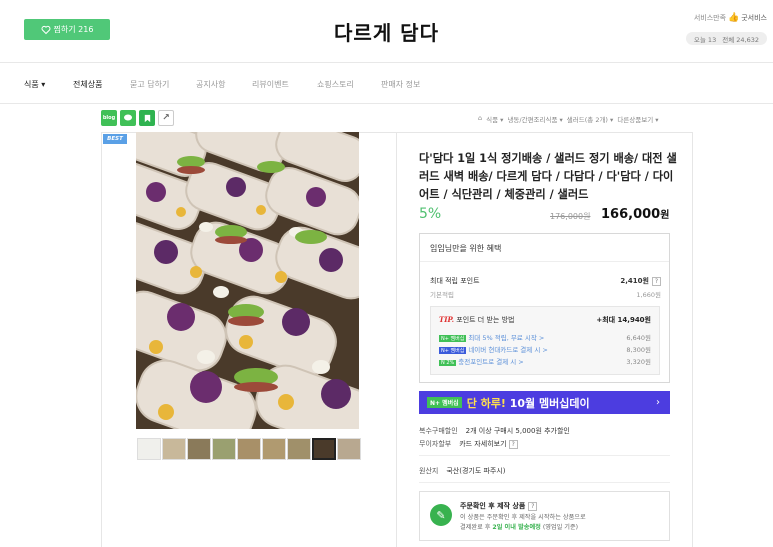 The width and height of the screenshot is (773, 547). Describe the element at coordinates (517, 431) in the screenshot. I see `multi-discount-value: 2개 이상 구매시 5,000원 추가할인` at that location.